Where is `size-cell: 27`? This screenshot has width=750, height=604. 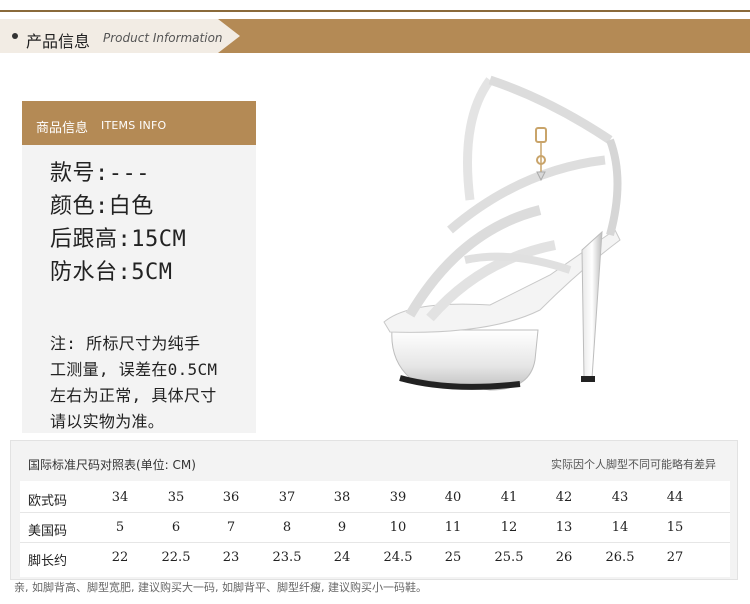
size-cell: 27 is located at coordinates (675, 557).